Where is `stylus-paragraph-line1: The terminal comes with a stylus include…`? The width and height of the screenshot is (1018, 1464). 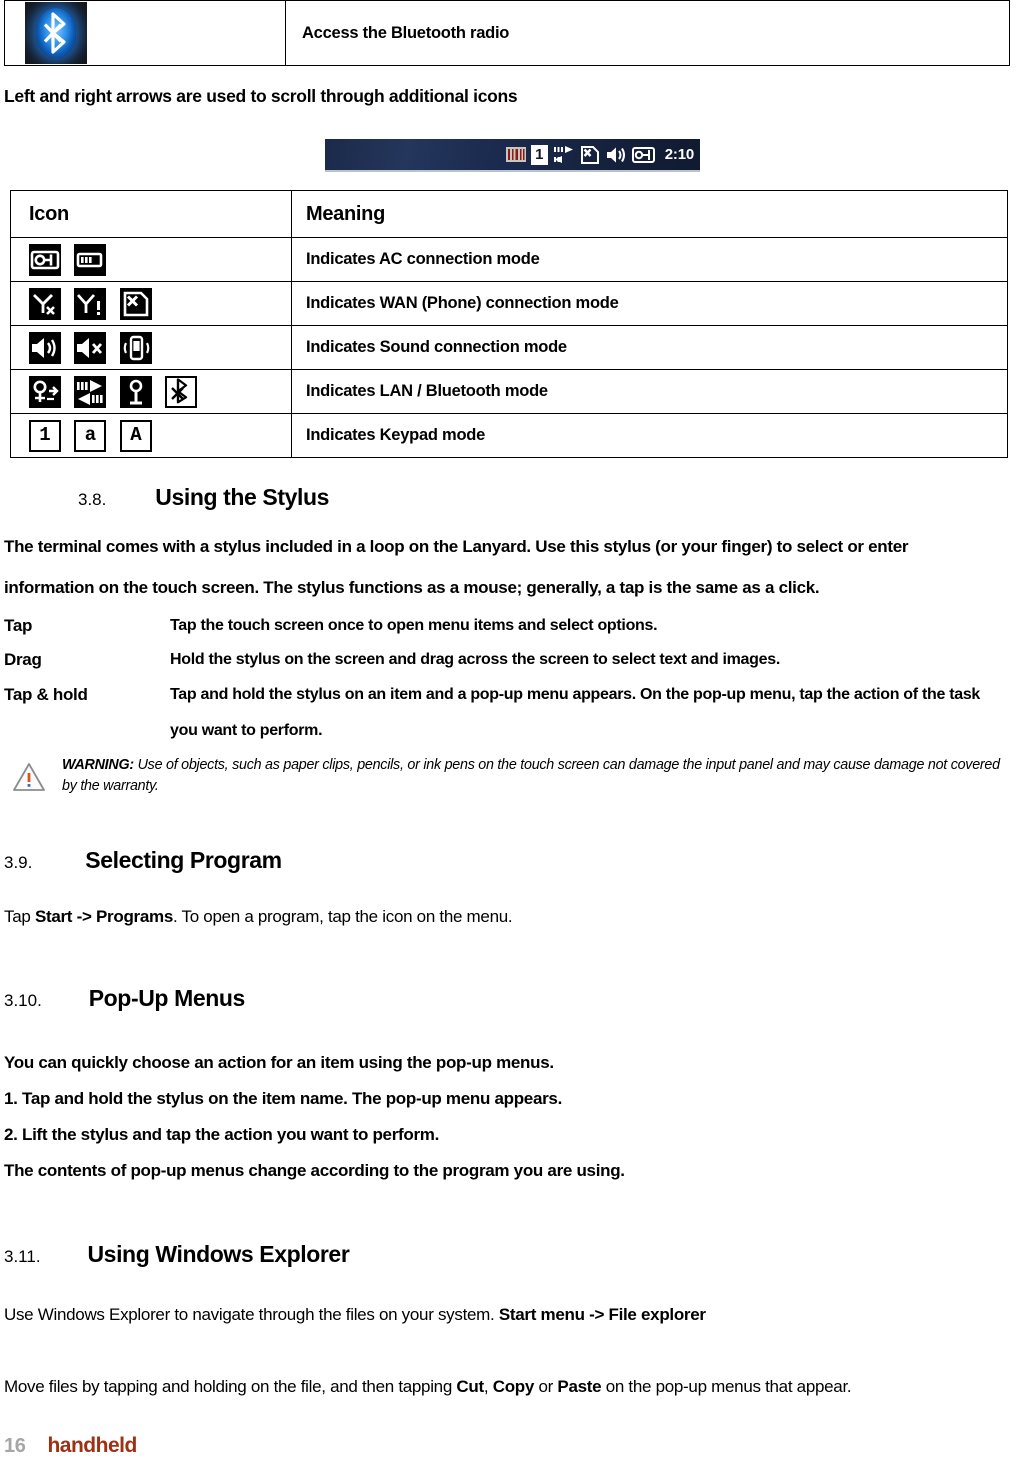 stylus-paragraph-line1: The terminal comes with a stylus include… is located at coordinates (456, 546).